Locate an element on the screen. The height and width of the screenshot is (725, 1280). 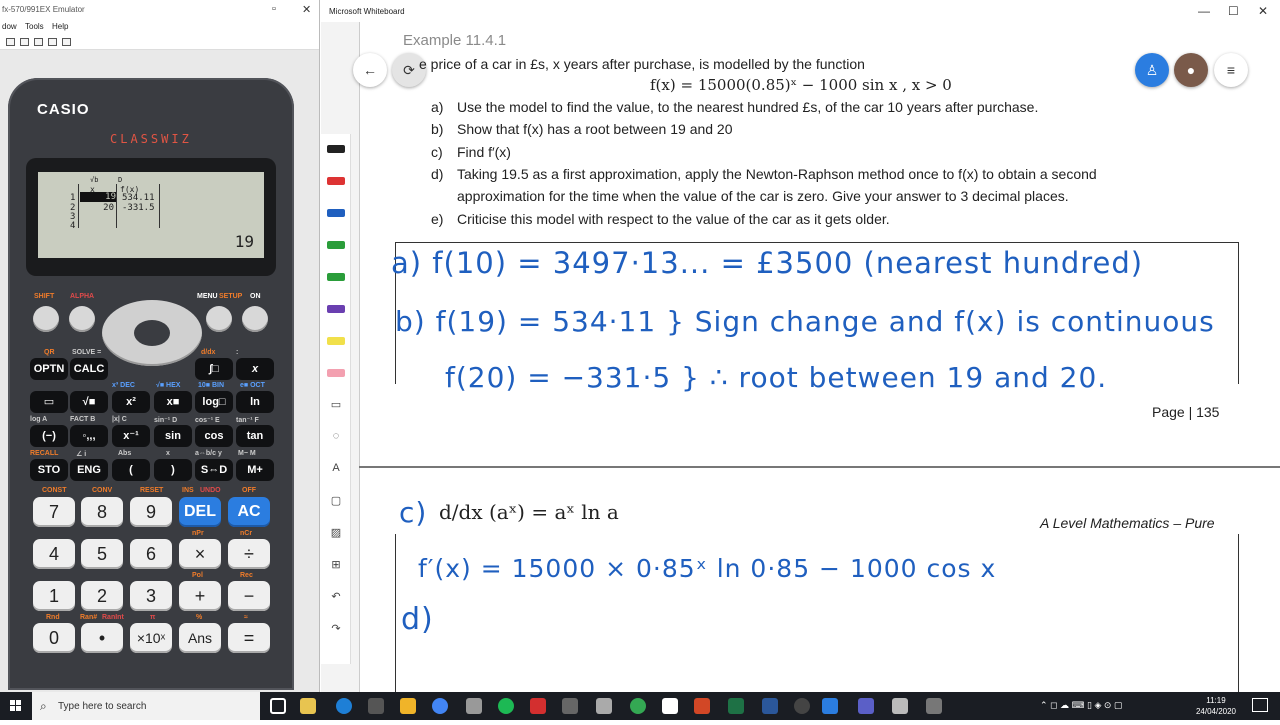
del-button: DEL is located at coordinates (200, 512).